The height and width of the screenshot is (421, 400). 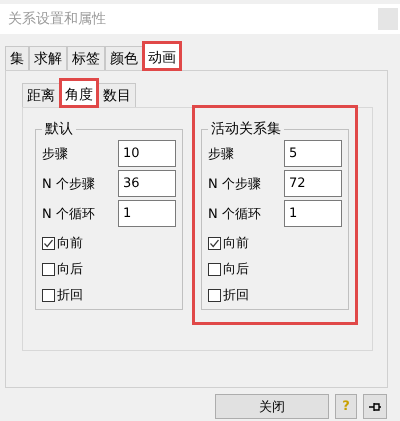 I want to click on input-field: 5, so click(x=313, y=153).